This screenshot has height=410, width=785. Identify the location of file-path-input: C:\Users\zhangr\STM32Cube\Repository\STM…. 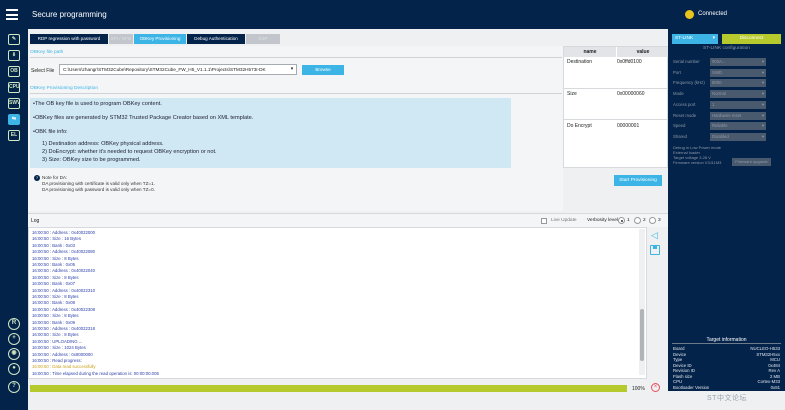
(178, 69).